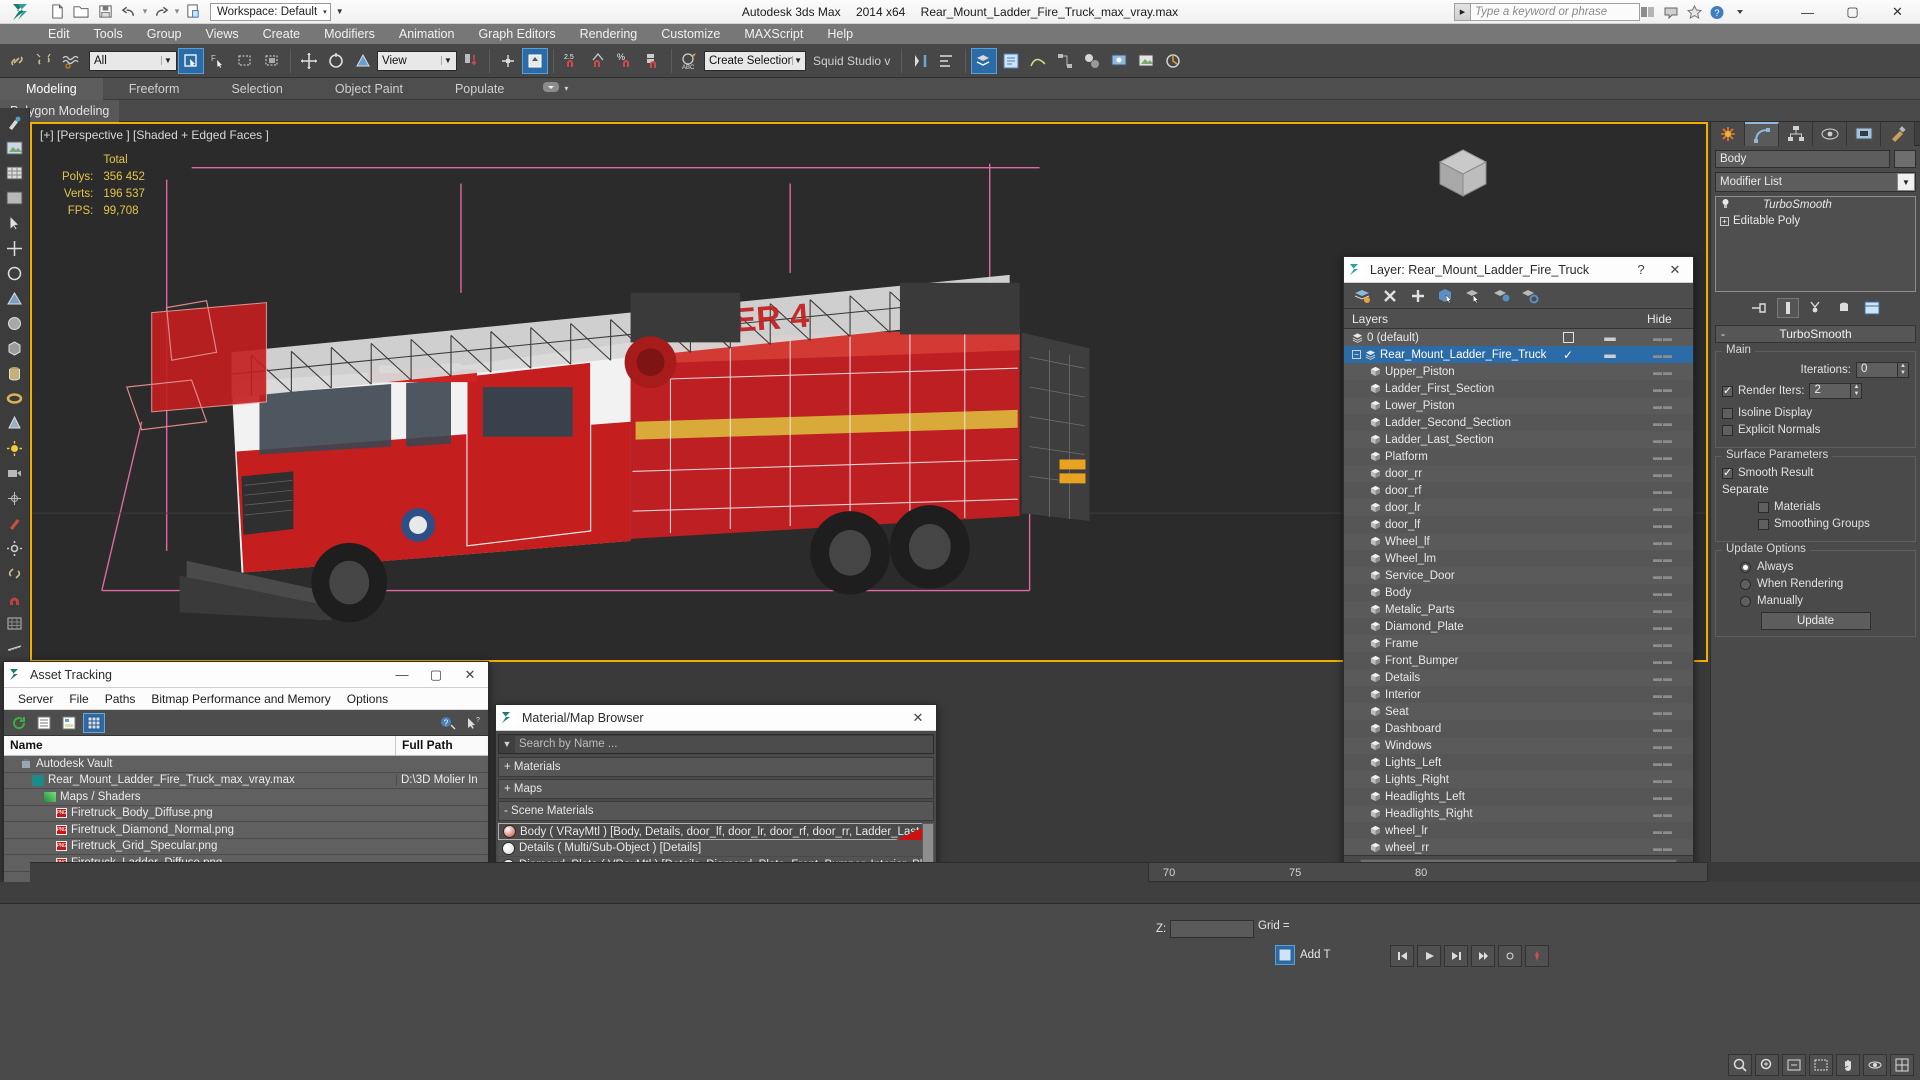  Describe the element at coordinates (1815, 584) in the screenshot. I see `update-option-when-rendering: When Rendering` at that location.